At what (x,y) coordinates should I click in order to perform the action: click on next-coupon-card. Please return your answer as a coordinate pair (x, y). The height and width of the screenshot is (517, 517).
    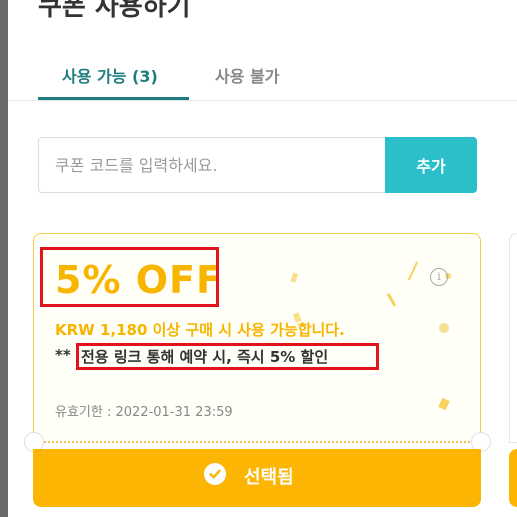
    Looking at the image, I should click on (513, 338).